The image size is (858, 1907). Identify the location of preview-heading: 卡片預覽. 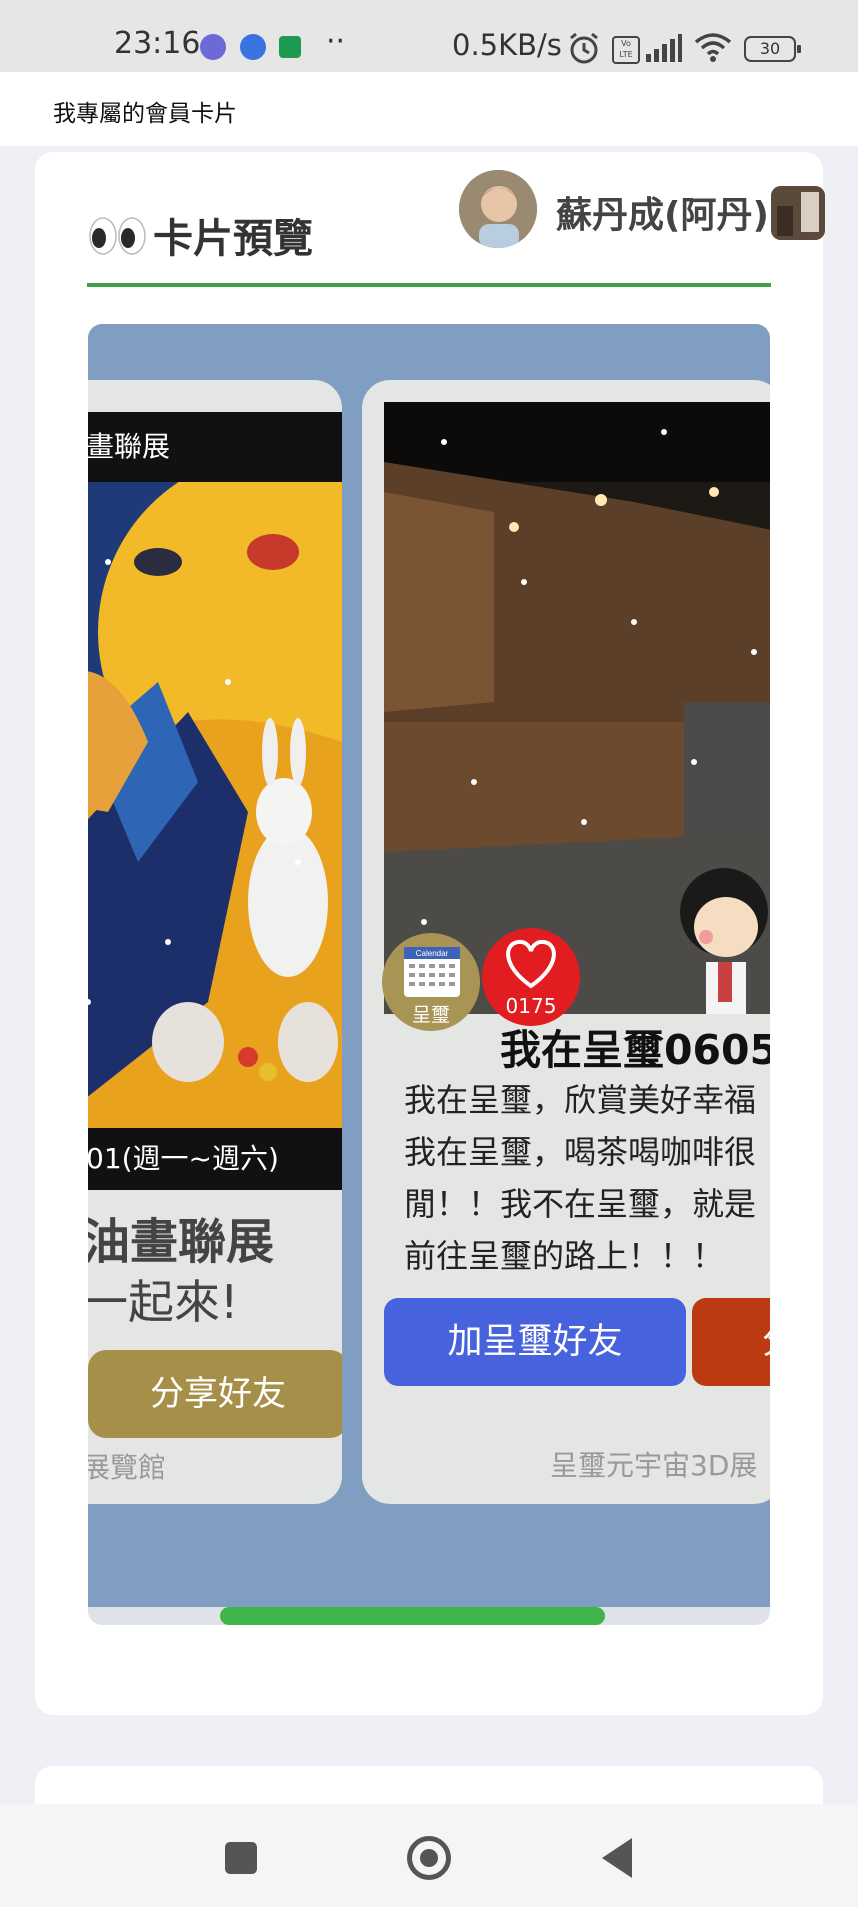
(233, 239).